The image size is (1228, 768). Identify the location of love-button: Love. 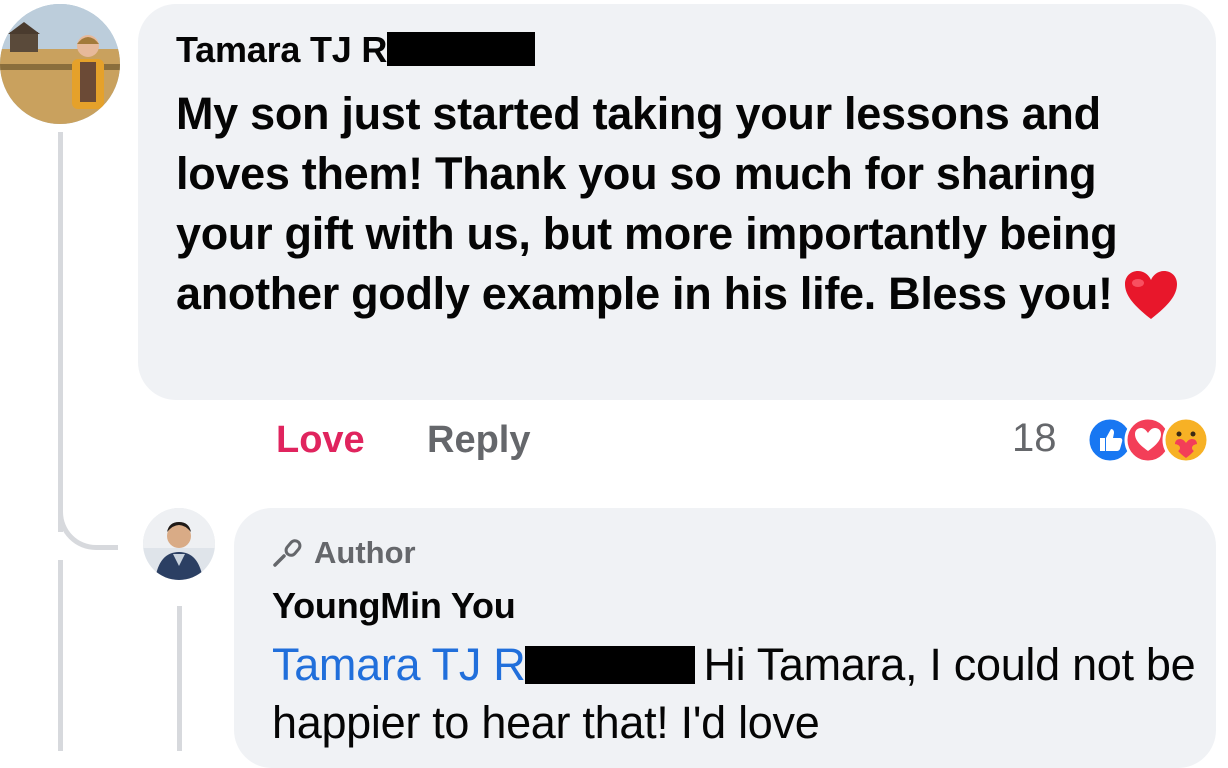
(320, 440).